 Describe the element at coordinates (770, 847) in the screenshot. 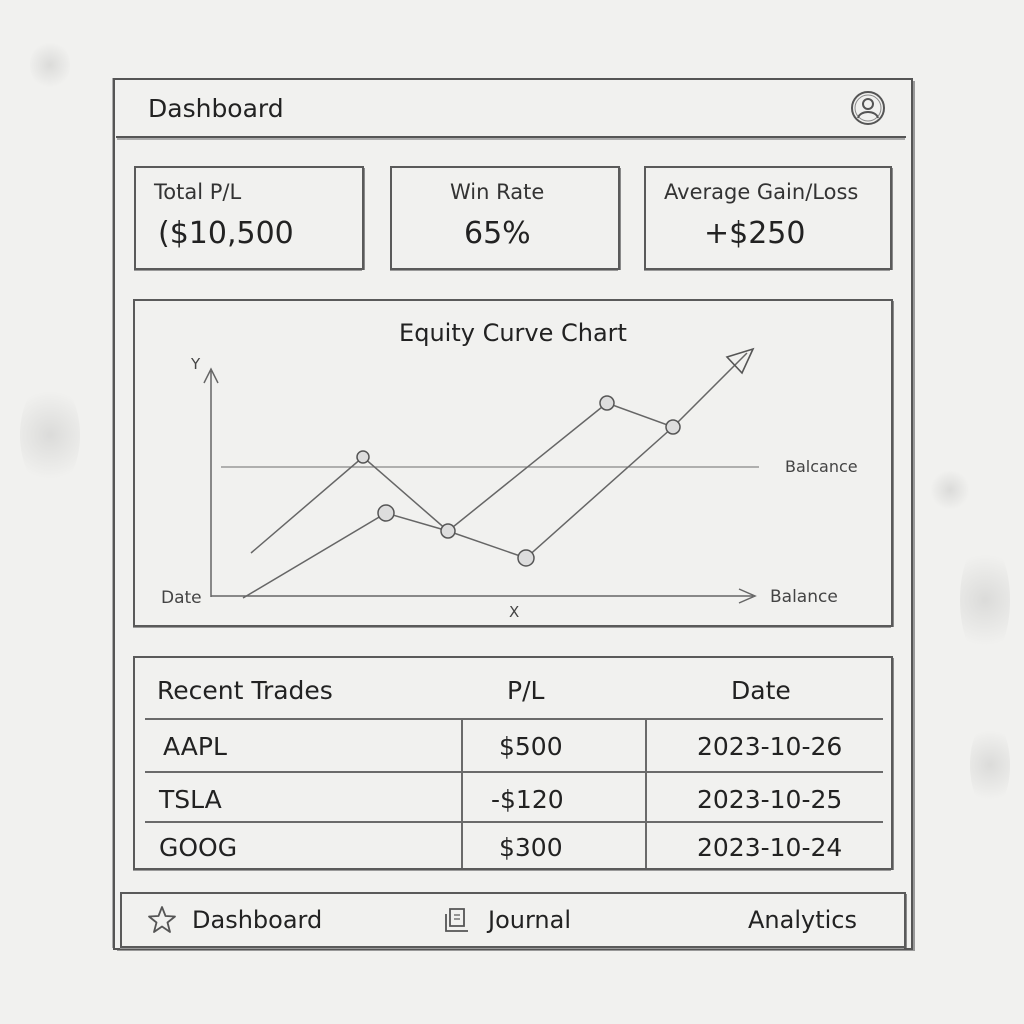

I see `trade-date: 2023-10-24` at that location.